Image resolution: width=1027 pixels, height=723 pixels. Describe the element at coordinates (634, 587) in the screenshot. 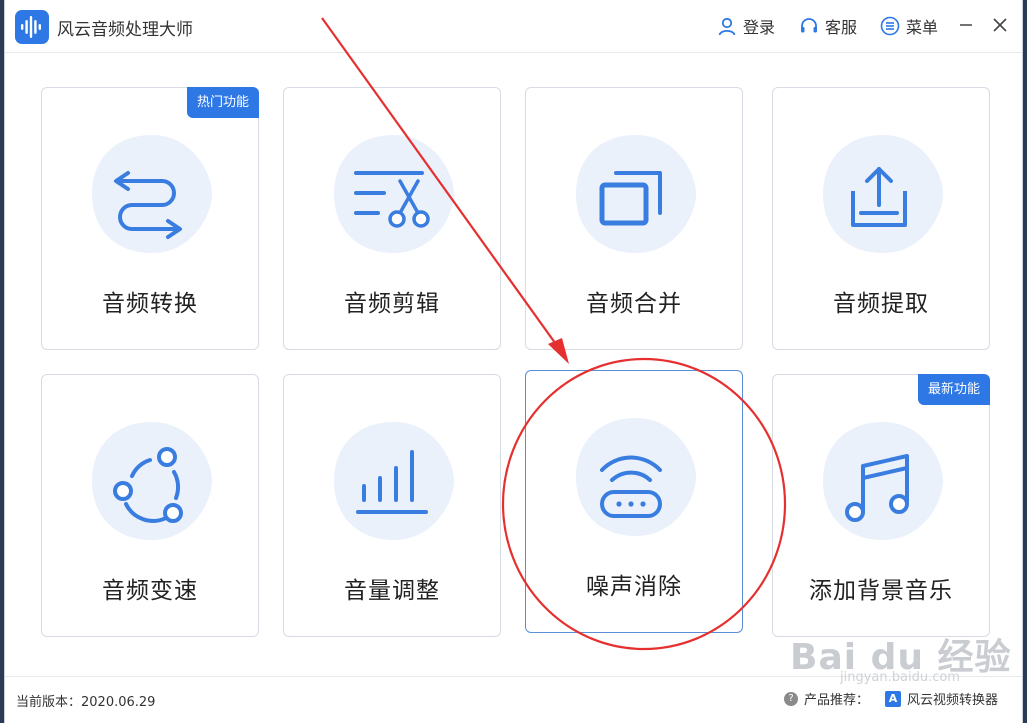

I see `card-label: 噪声消除` at that location.